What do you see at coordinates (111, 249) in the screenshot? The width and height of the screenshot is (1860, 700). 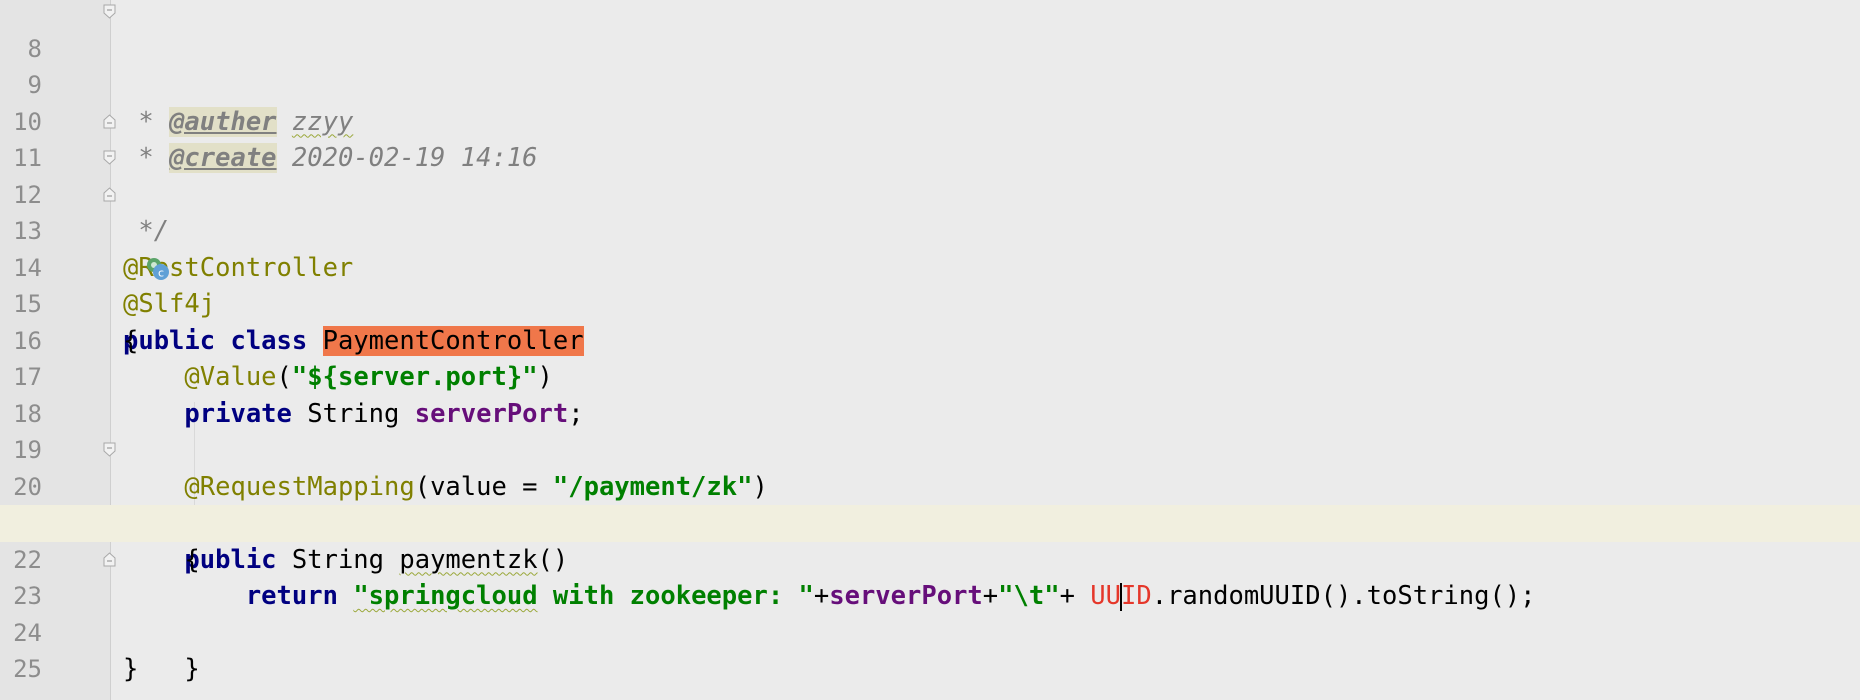 I see `run-class-icon: c` at bounding box center [111, 249].